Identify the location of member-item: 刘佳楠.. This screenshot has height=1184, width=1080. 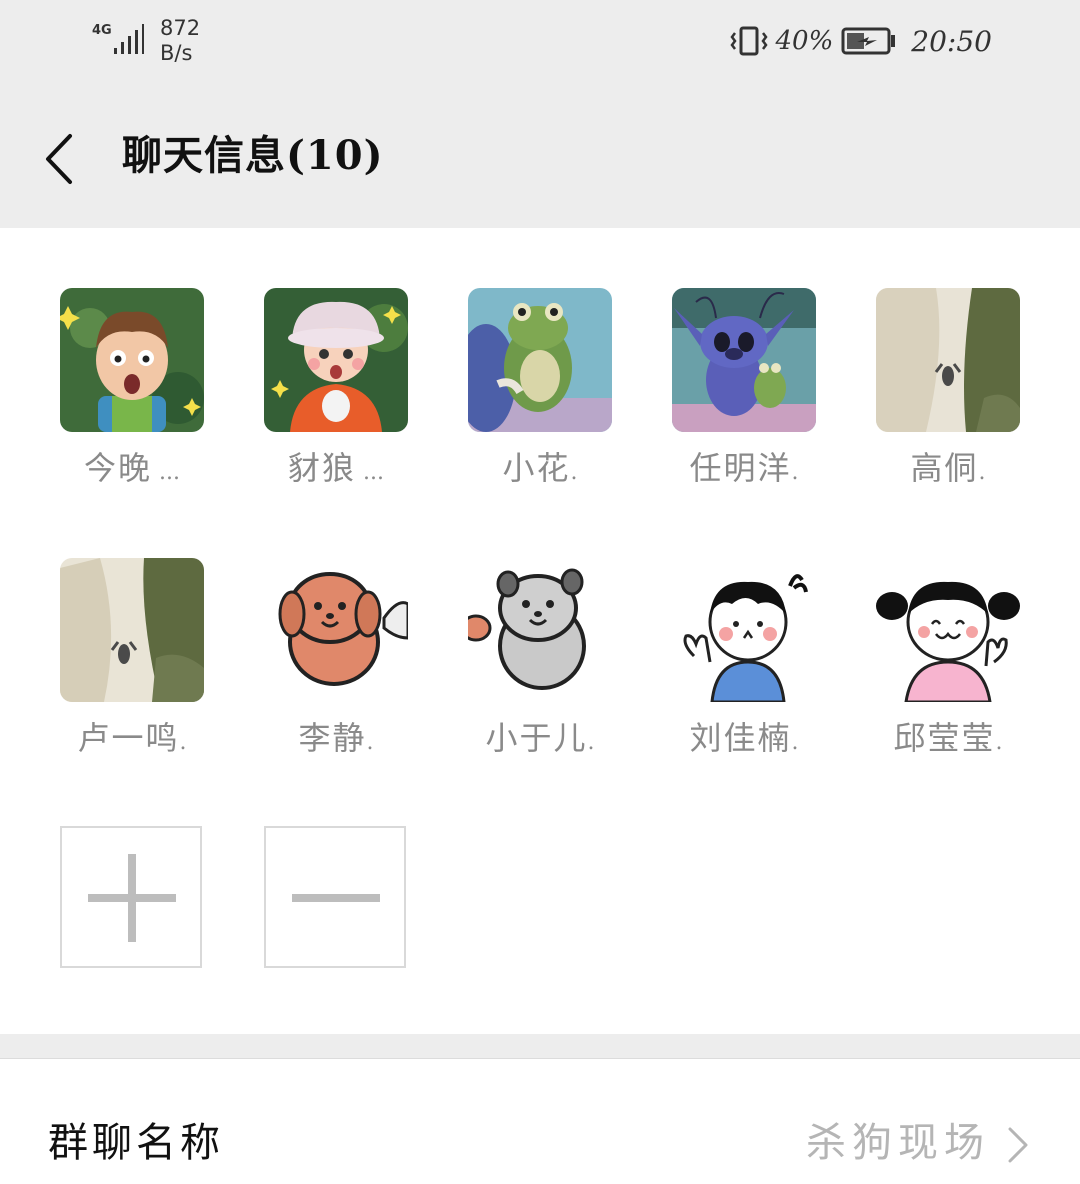
(742, 627).